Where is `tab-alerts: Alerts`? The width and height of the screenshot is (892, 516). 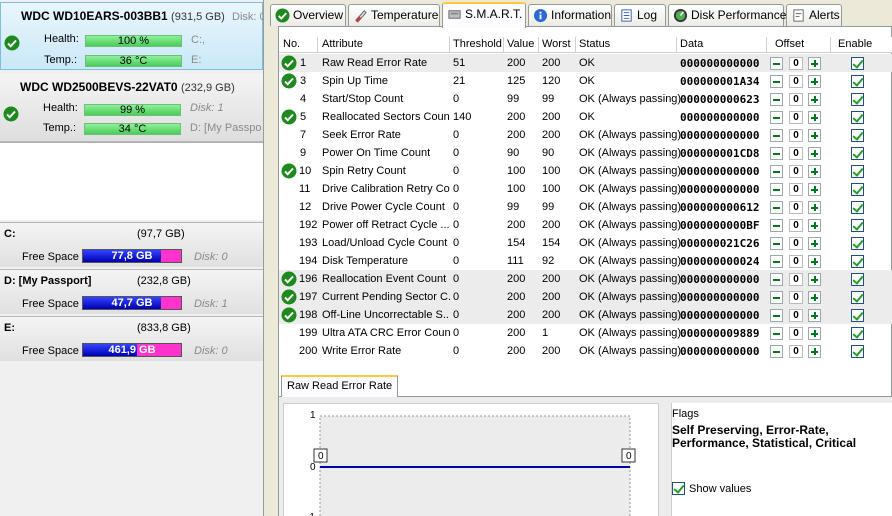
tab-alerts: Alerts is located at coordinates (814, 15).